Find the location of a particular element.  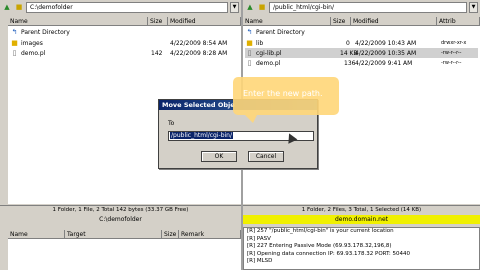

list-item: ▯ demo.pl 142 4/22/2009 8:28 AM is located at coordinates (125, 53).